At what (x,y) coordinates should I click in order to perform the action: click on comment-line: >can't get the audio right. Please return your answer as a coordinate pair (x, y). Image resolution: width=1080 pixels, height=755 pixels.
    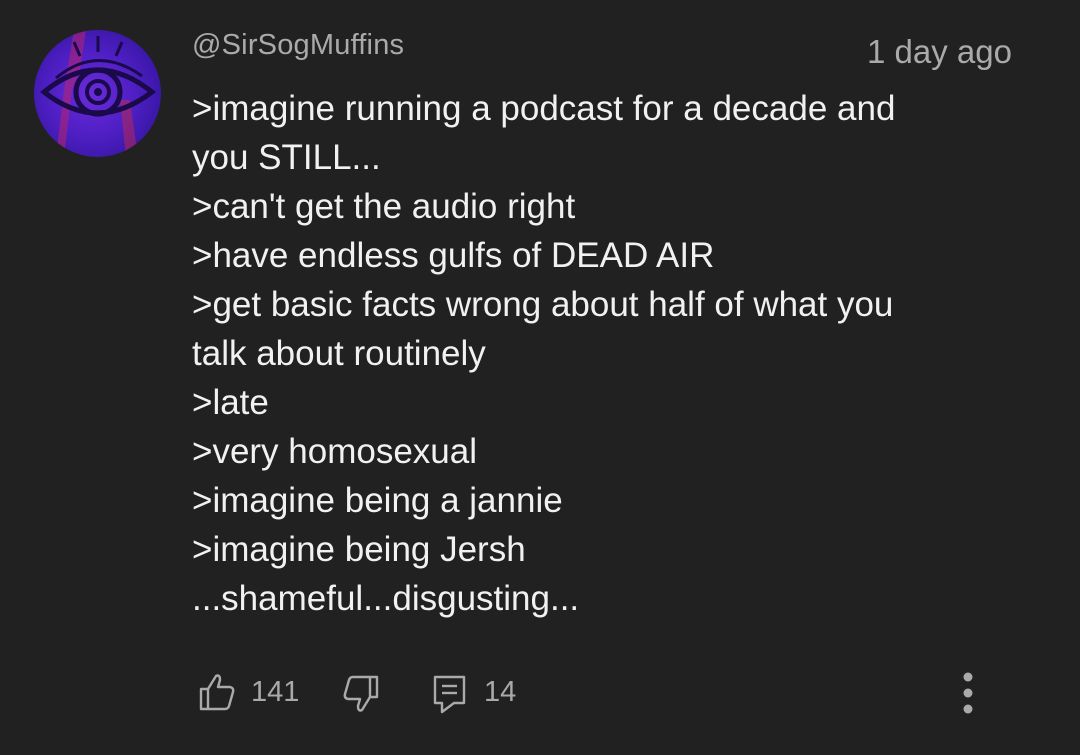
    Looking at the image, I should click on (384, 206).